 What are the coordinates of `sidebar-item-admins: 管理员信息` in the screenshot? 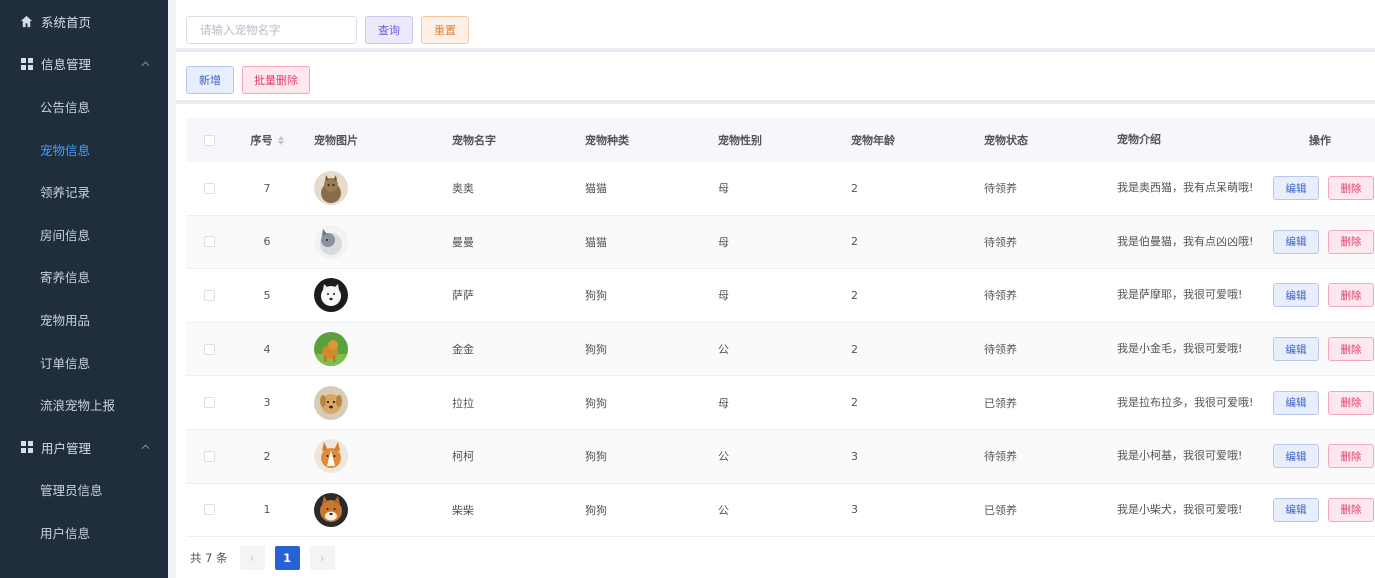 It's located at (84, 490).